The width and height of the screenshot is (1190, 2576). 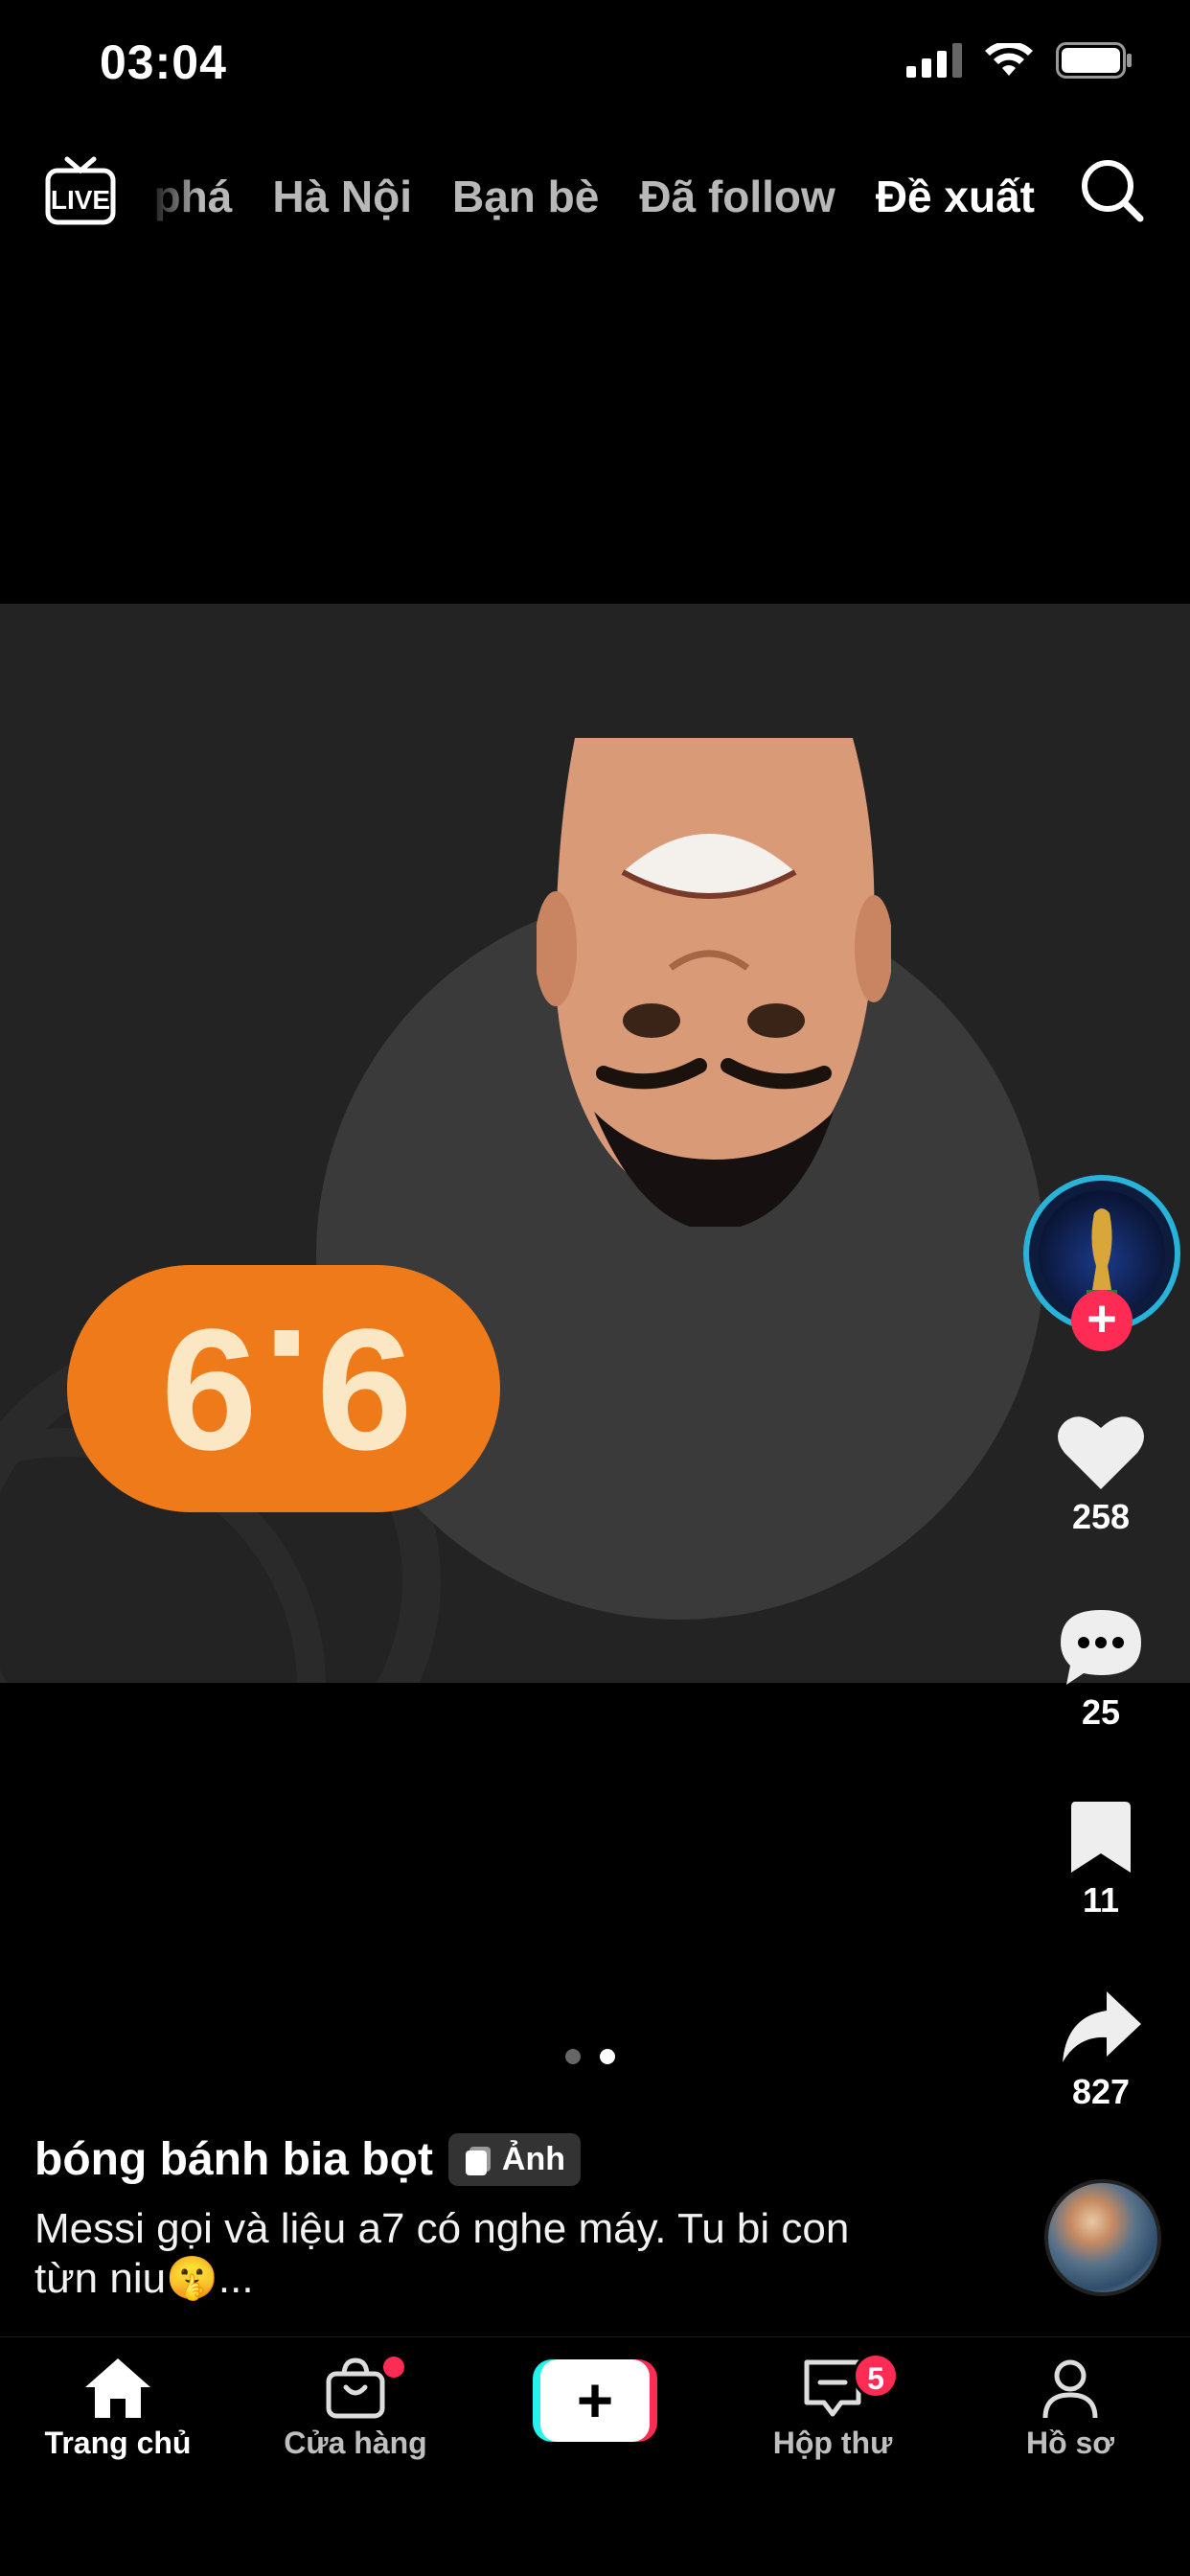 What do you see at coordinates (1112, 190) in the screenshot?
I see `search-icon` at bounding box center [1112, 190].